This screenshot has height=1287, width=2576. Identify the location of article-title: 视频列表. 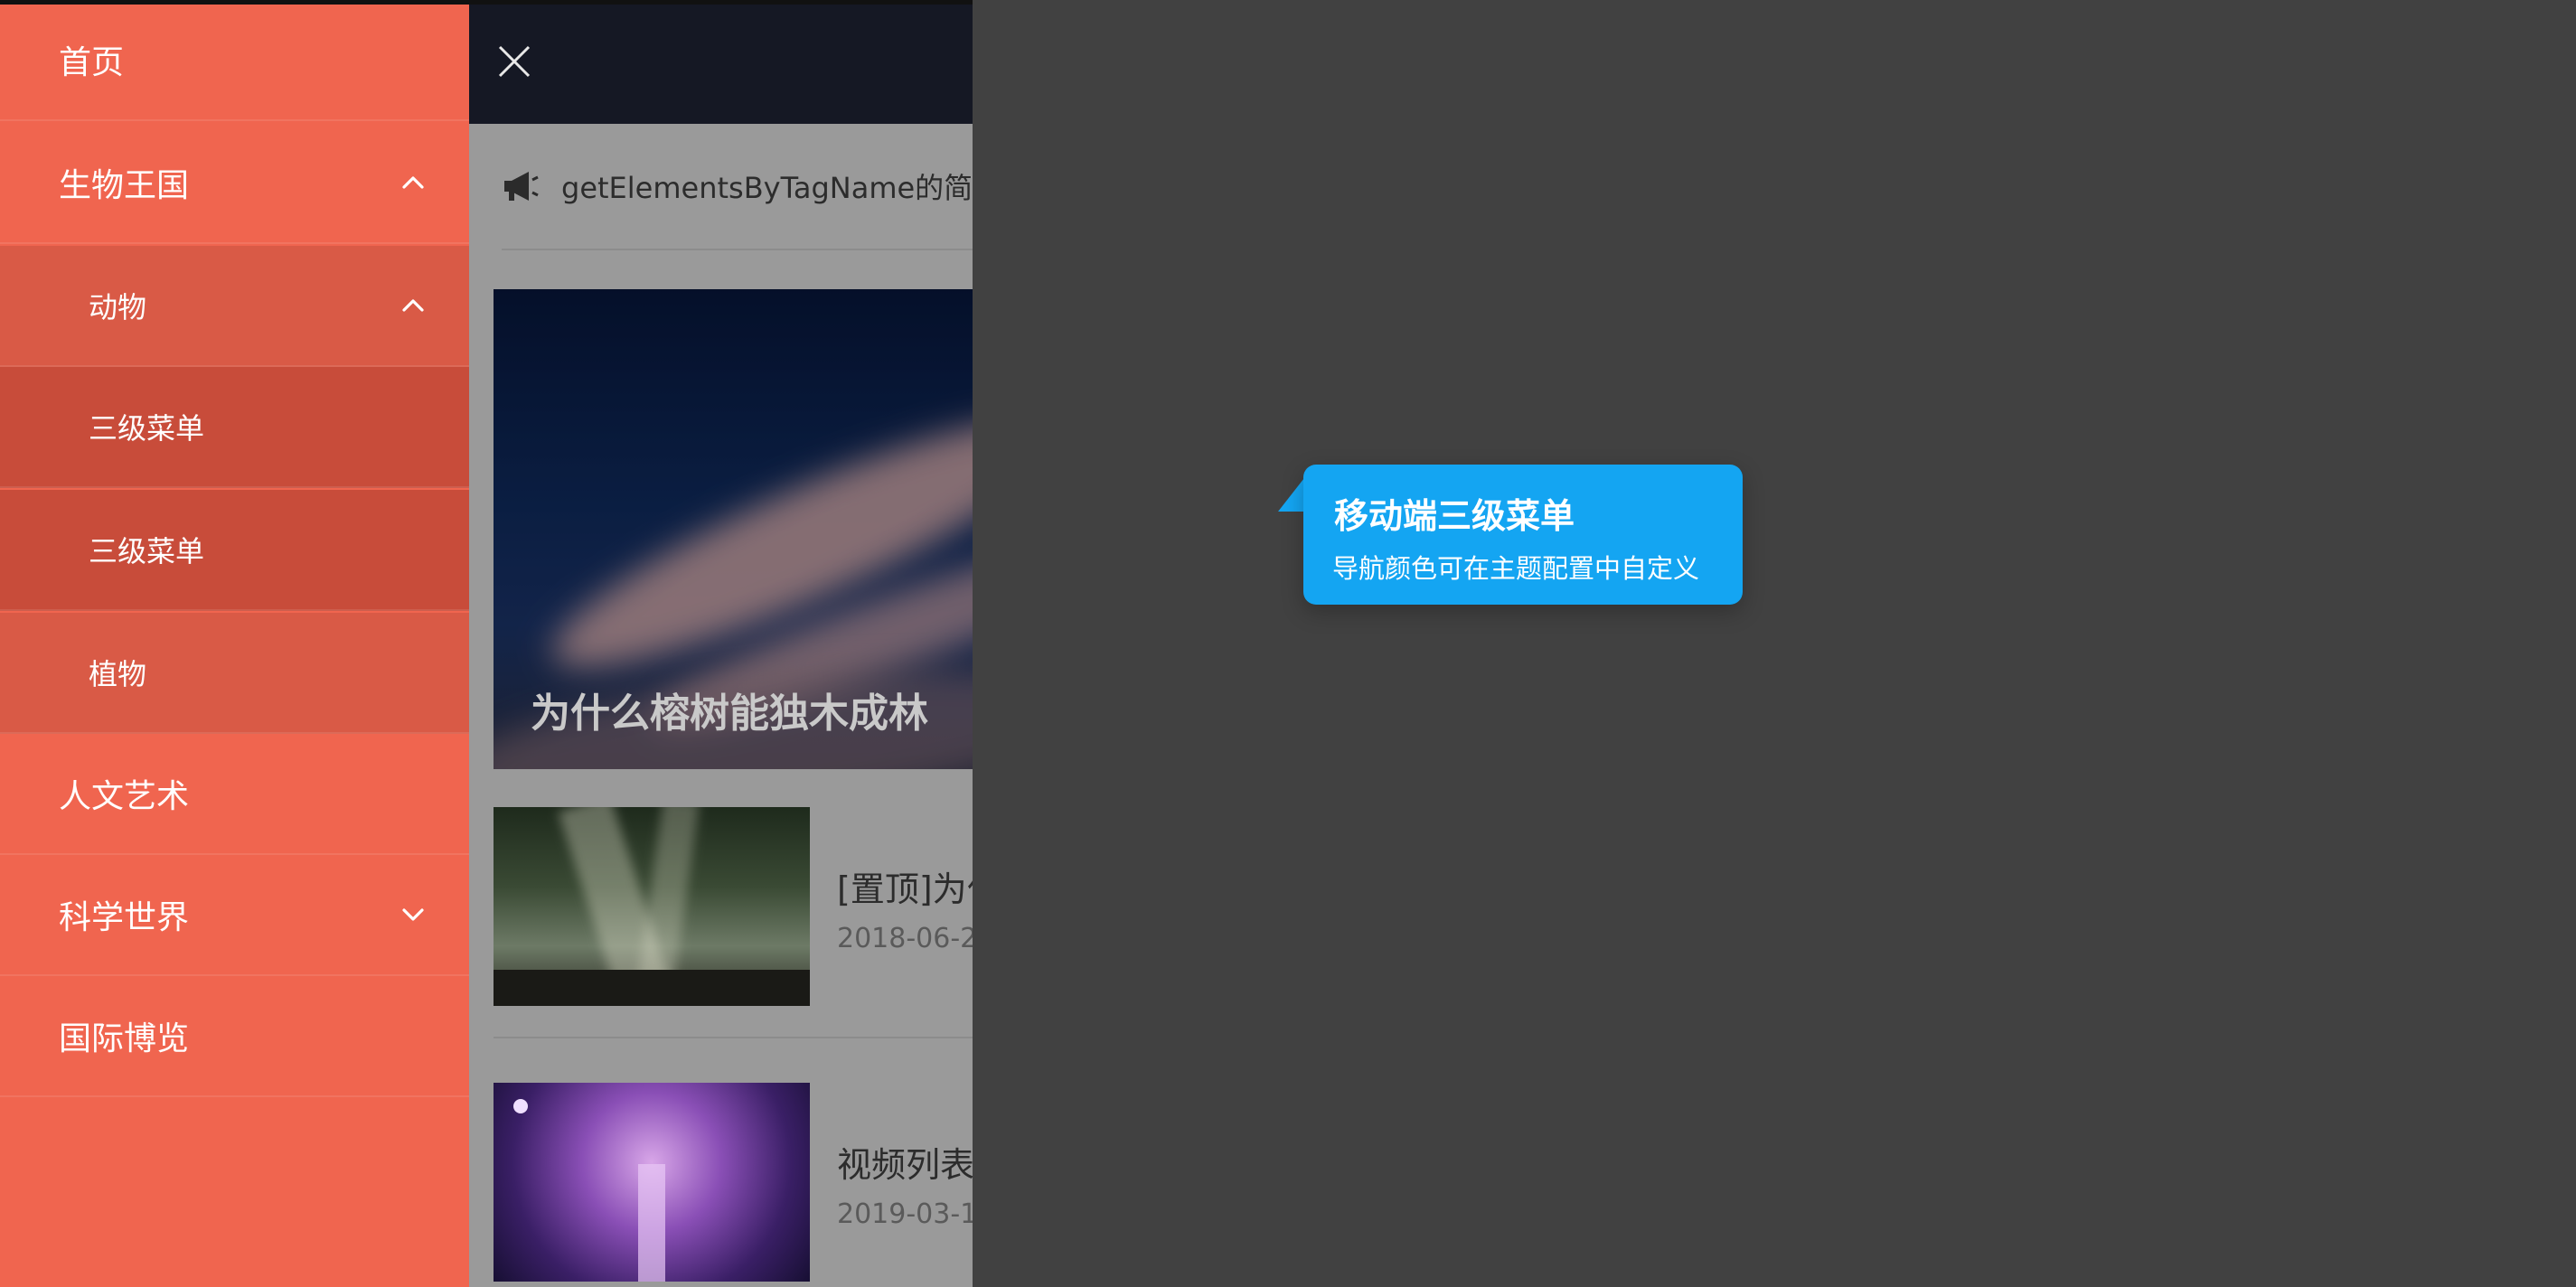
(905, 1165).